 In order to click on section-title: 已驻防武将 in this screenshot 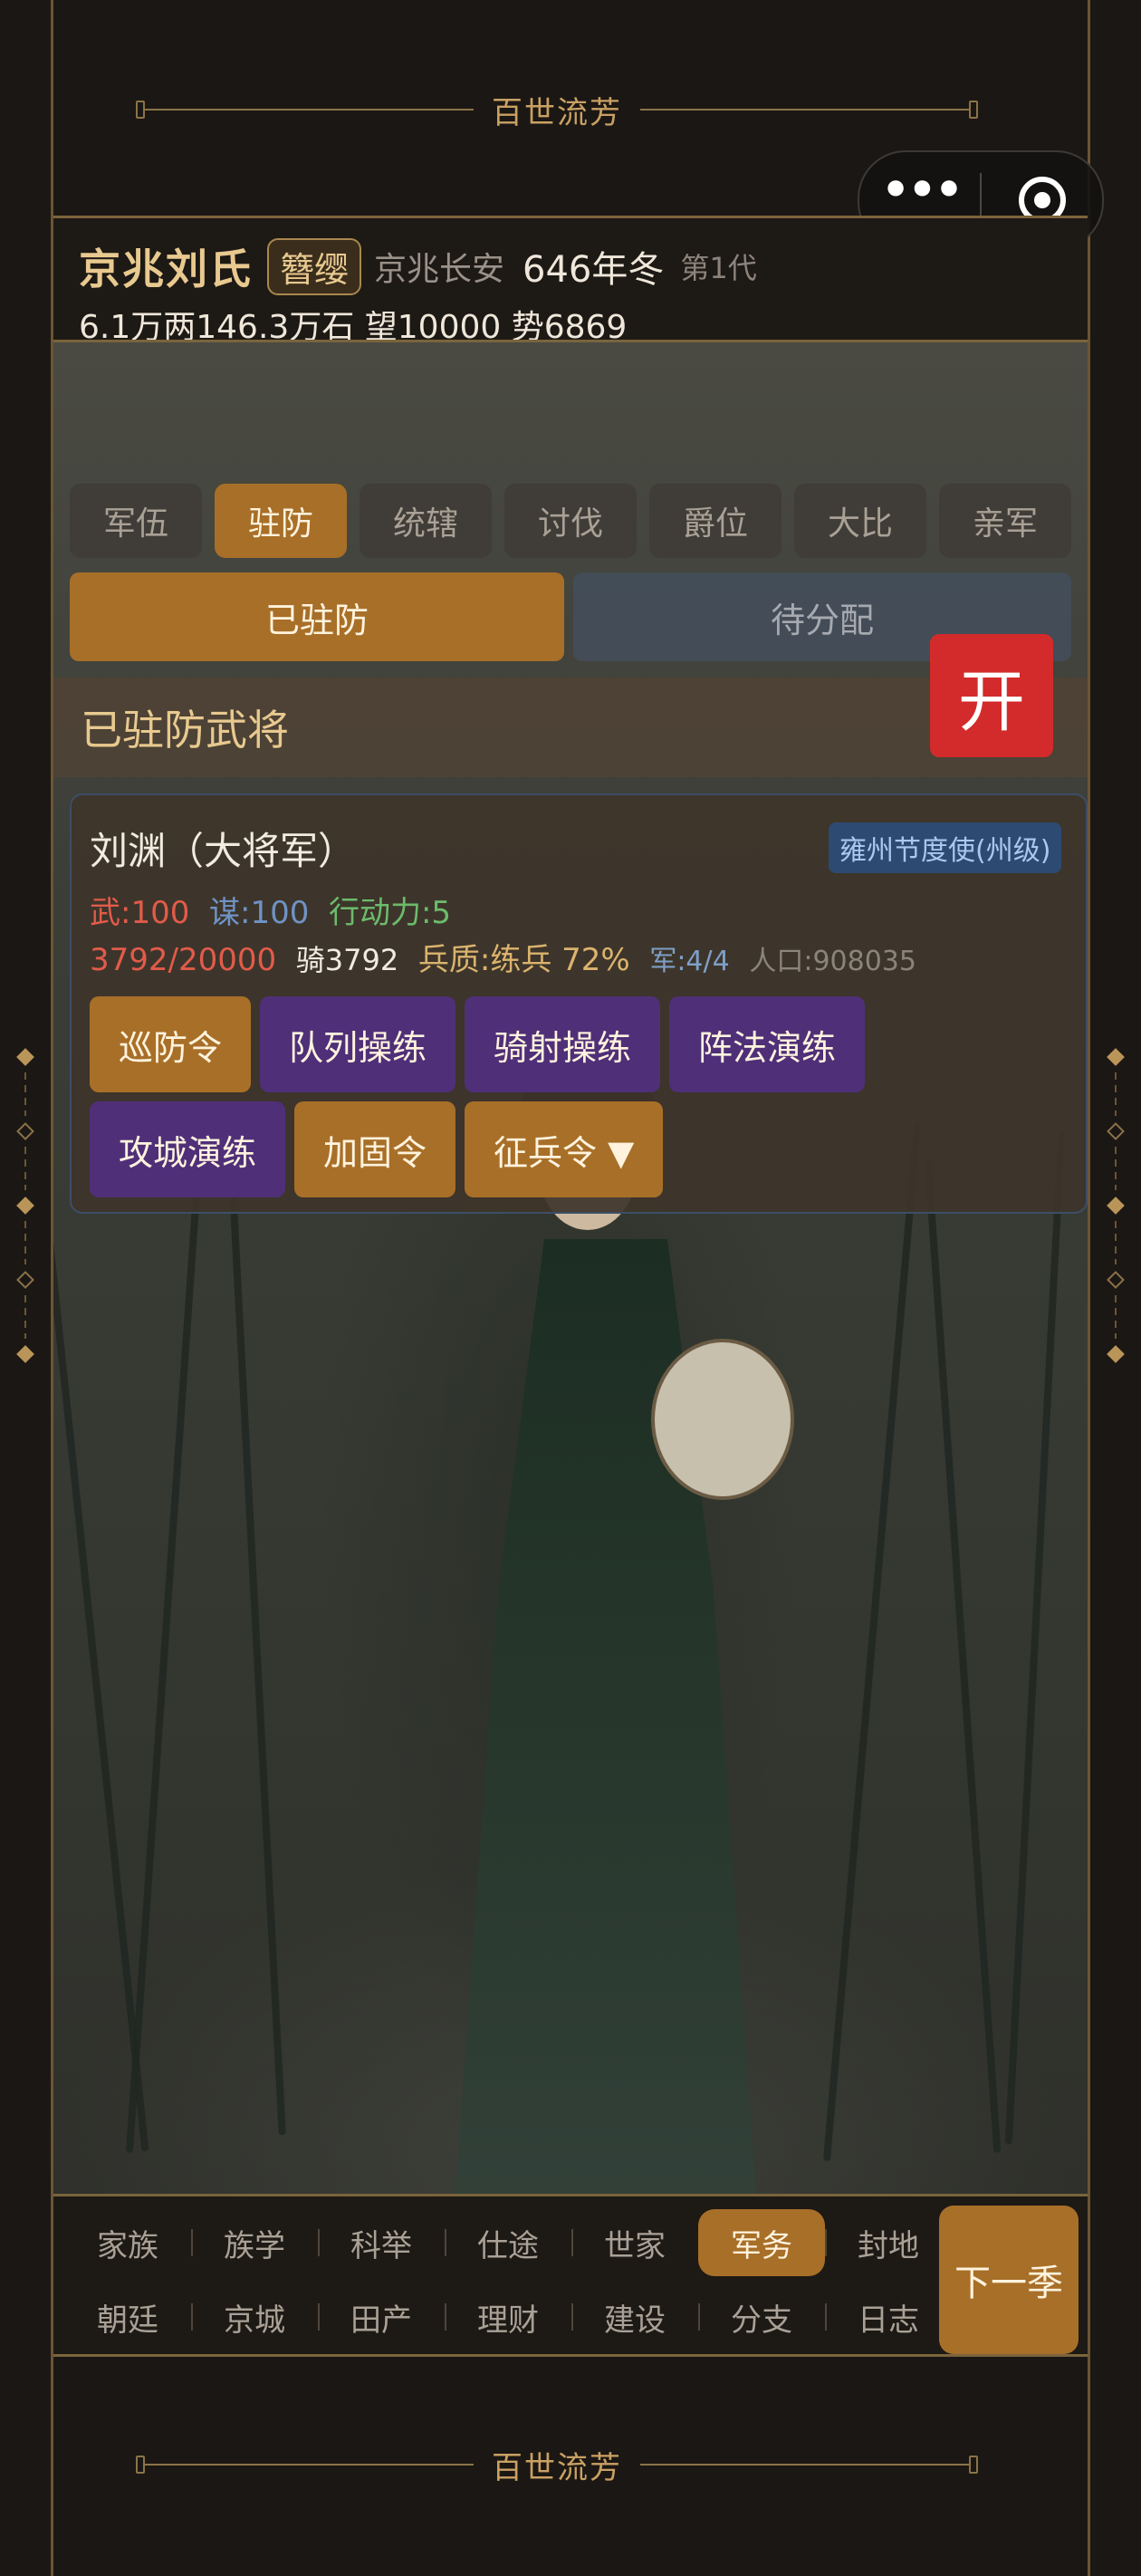, I will do `click(185, 730)`.